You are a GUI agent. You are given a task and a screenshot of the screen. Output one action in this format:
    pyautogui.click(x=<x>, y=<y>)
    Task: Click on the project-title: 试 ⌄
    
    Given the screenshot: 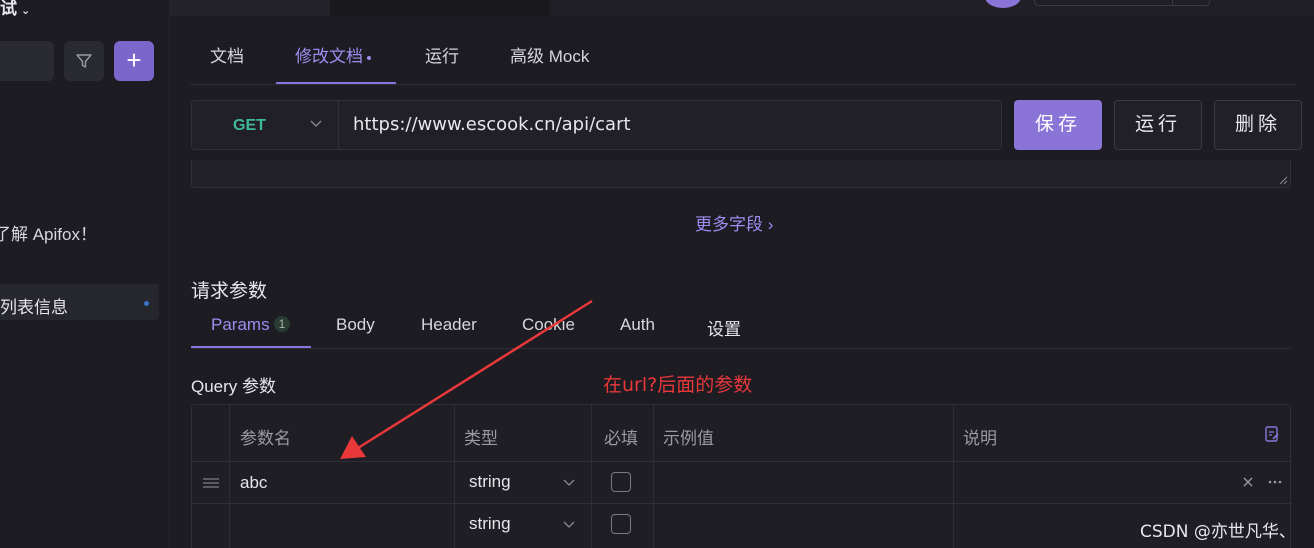 What is the action you would take?
    pyautogui.click(x=15, y=9)
    